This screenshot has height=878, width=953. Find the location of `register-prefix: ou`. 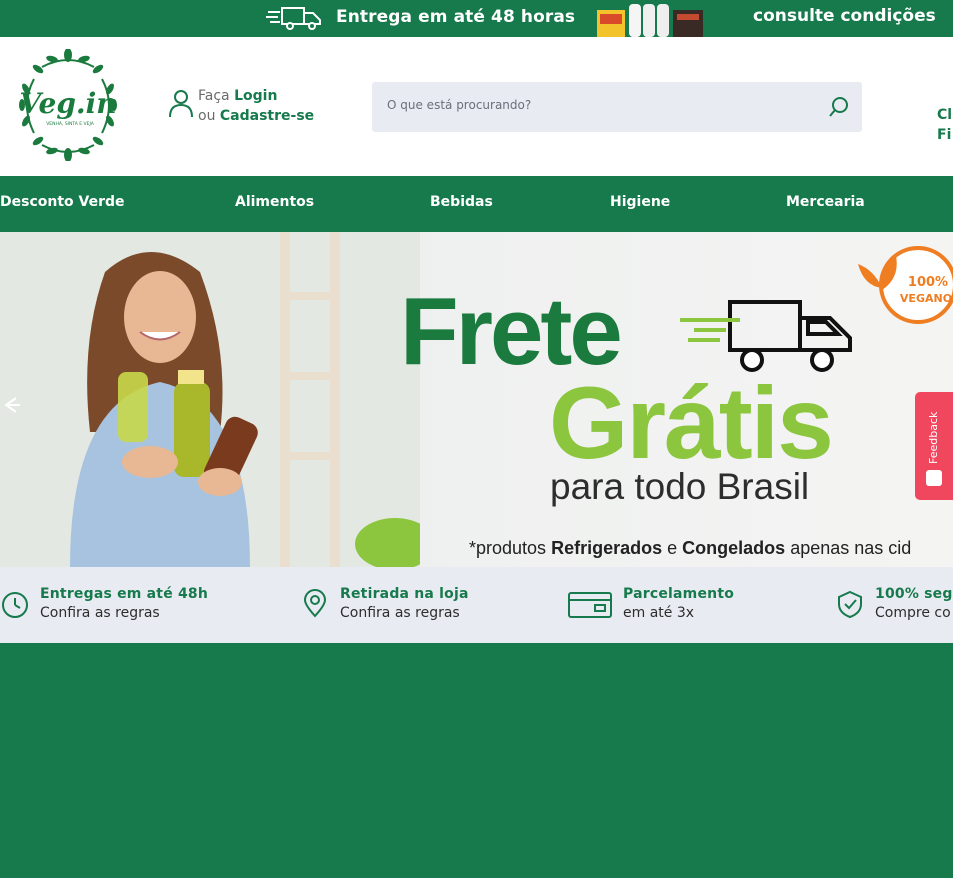

register-prefix: ou is located at coordinates (207, 116).